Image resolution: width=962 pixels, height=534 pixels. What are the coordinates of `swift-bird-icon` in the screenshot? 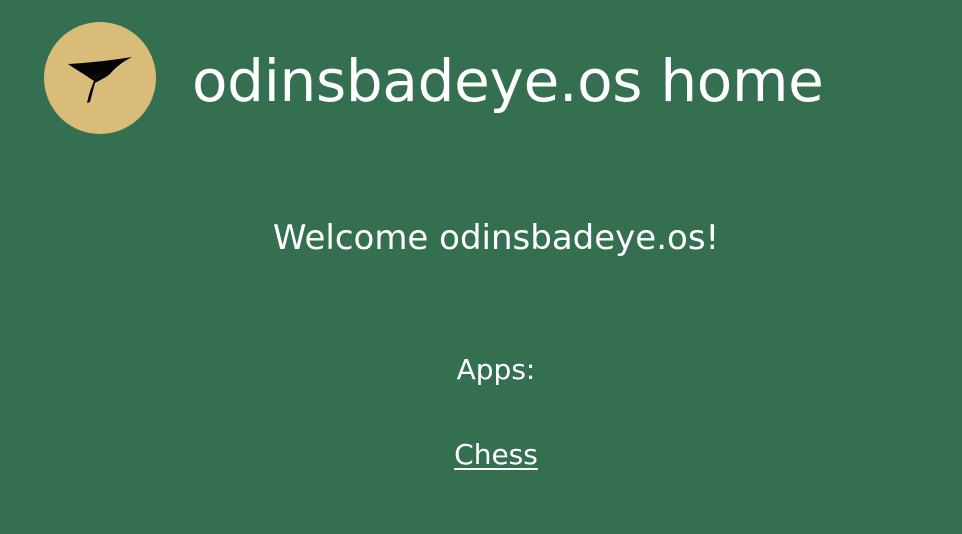 It's located at (100, 80).